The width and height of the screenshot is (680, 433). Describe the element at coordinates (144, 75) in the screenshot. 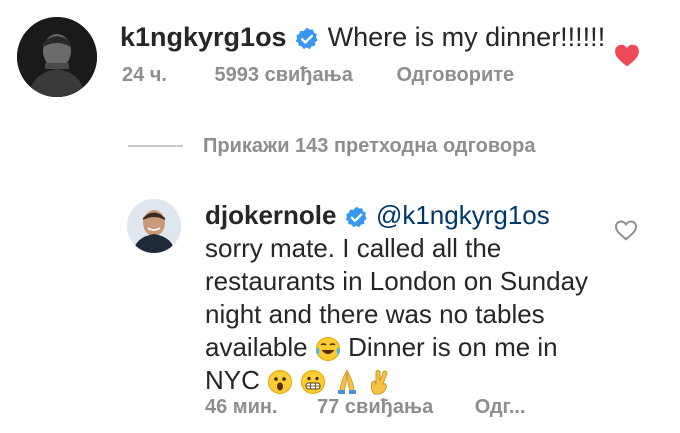

I see `comment-1-time: 24 ч.` at that location.